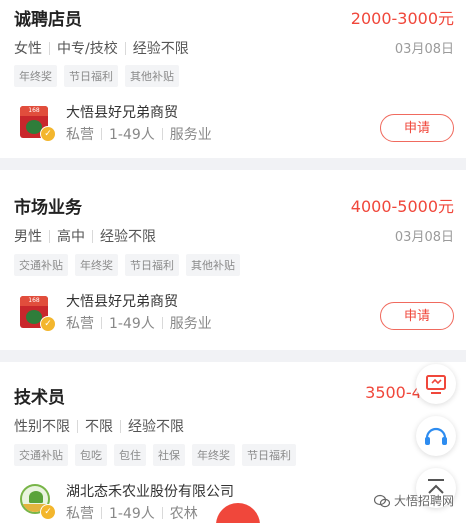 This screenshot has width=466, height=523. What do you see at coordinates (48, 20) in the screenshot?
I see `job-title: 诚聘店员` at bounding box center [48, 20].